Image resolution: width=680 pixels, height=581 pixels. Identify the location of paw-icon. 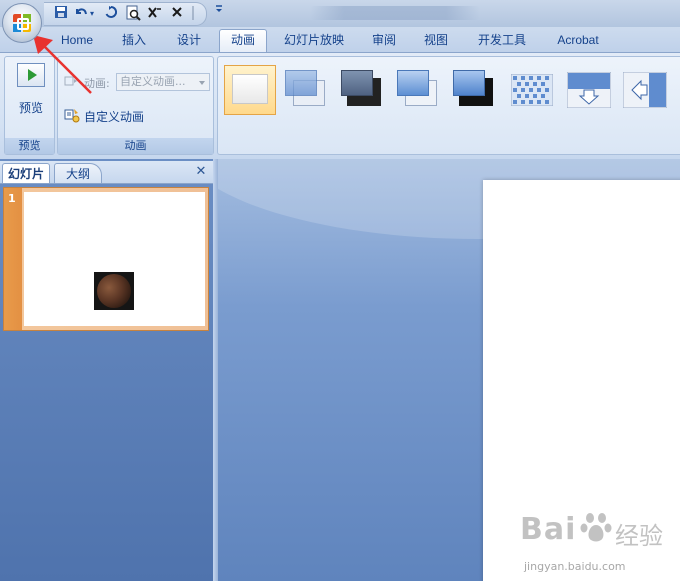
(596, 527).